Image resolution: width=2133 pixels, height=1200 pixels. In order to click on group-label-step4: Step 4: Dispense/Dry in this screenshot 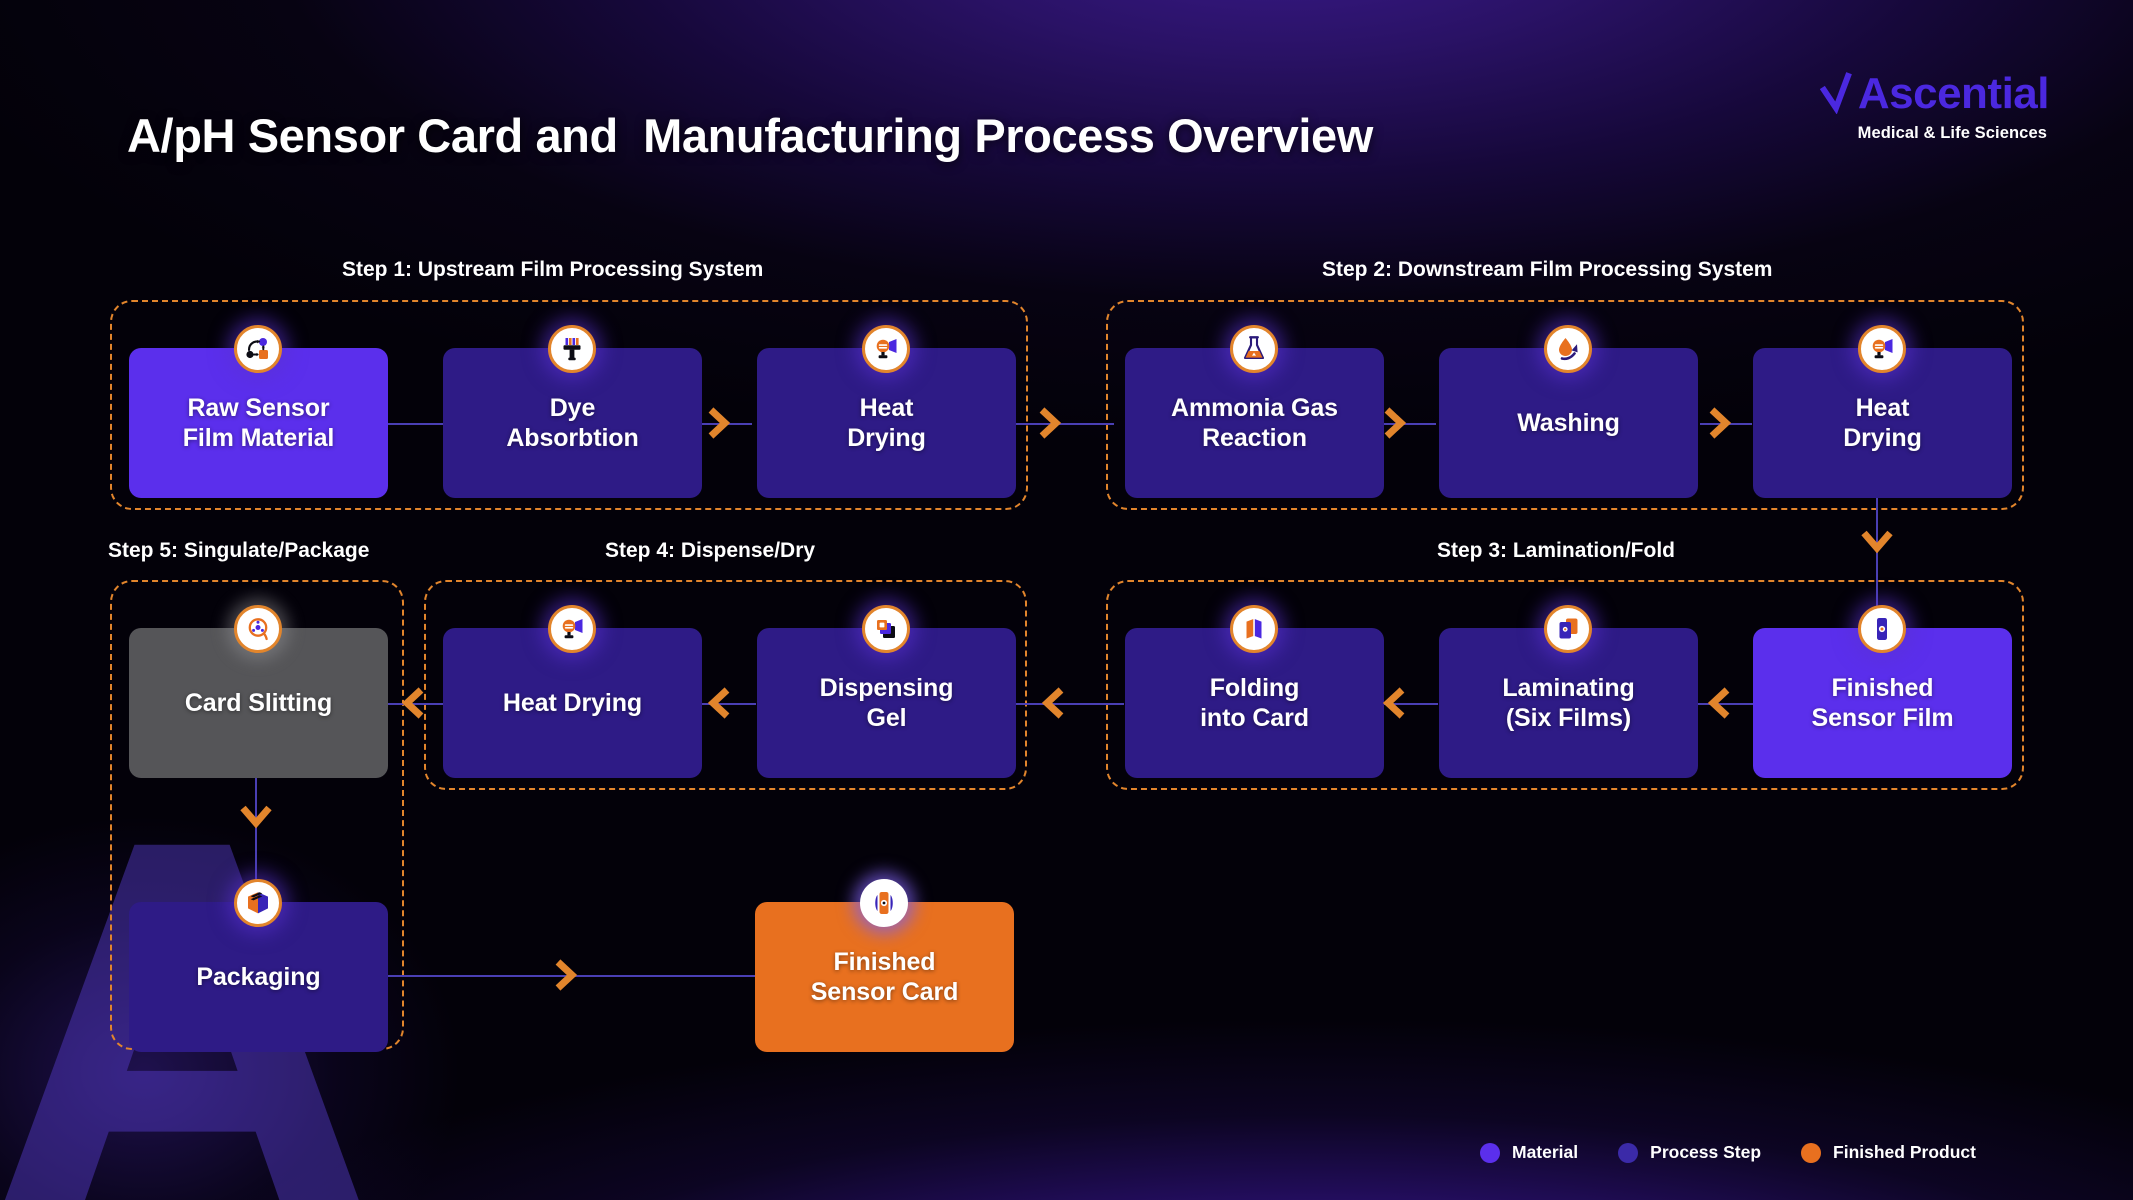, I will do `click(710, 550)`.